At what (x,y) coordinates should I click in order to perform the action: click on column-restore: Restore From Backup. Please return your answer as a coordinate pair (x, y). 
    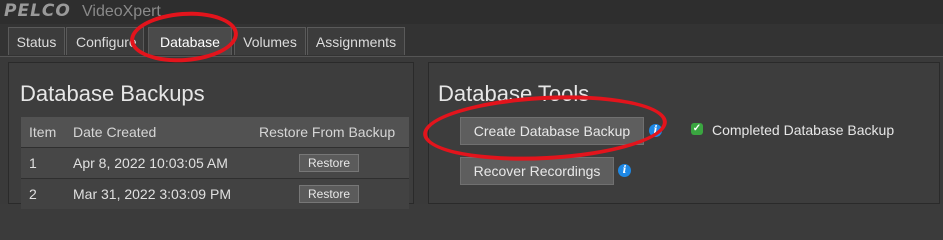
    Looking at the image, I should click on (327, 132).